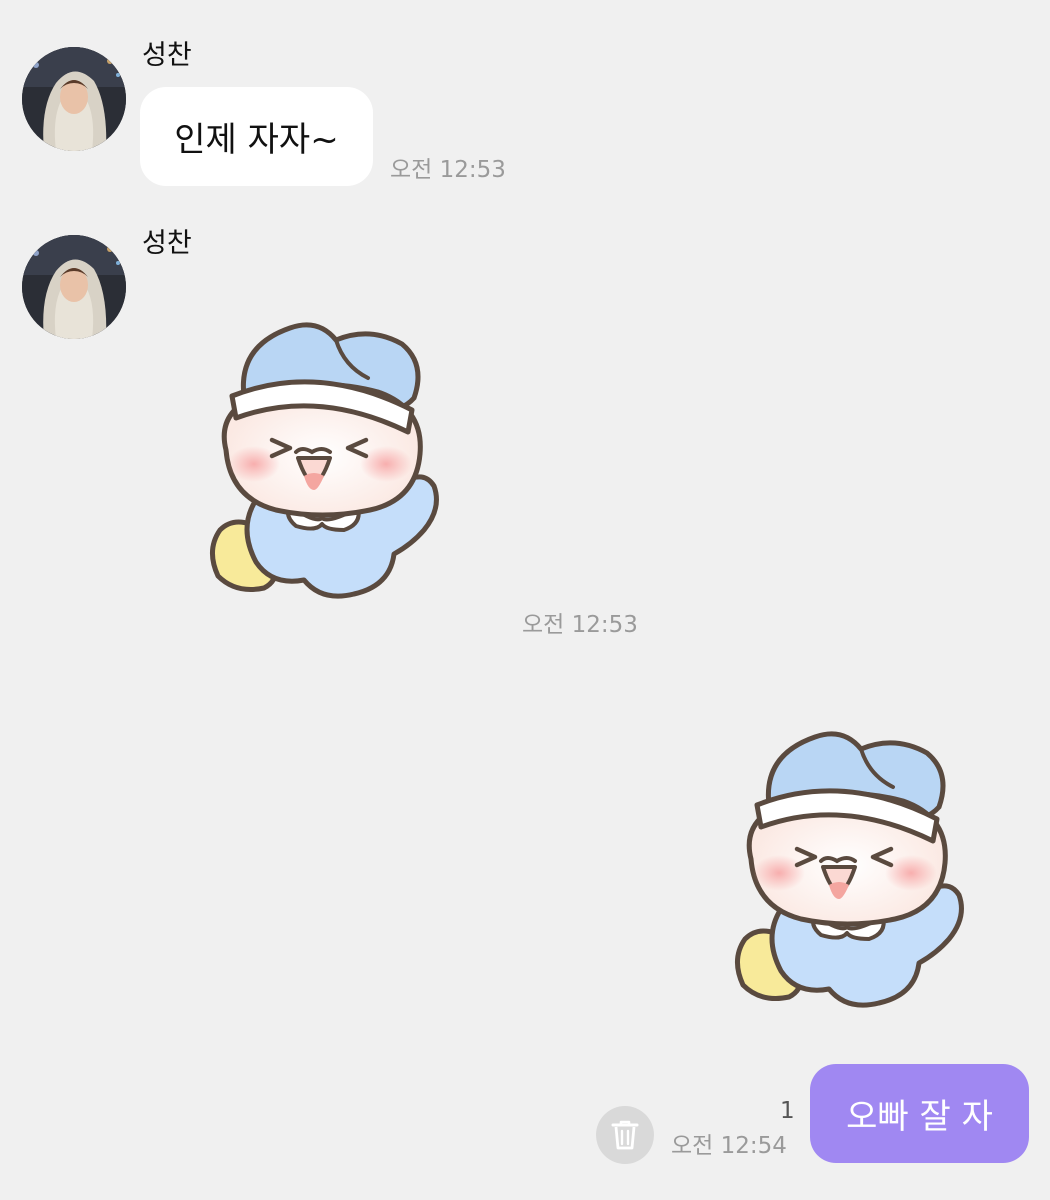  I want to click on delete-button, so click(625, 1135).